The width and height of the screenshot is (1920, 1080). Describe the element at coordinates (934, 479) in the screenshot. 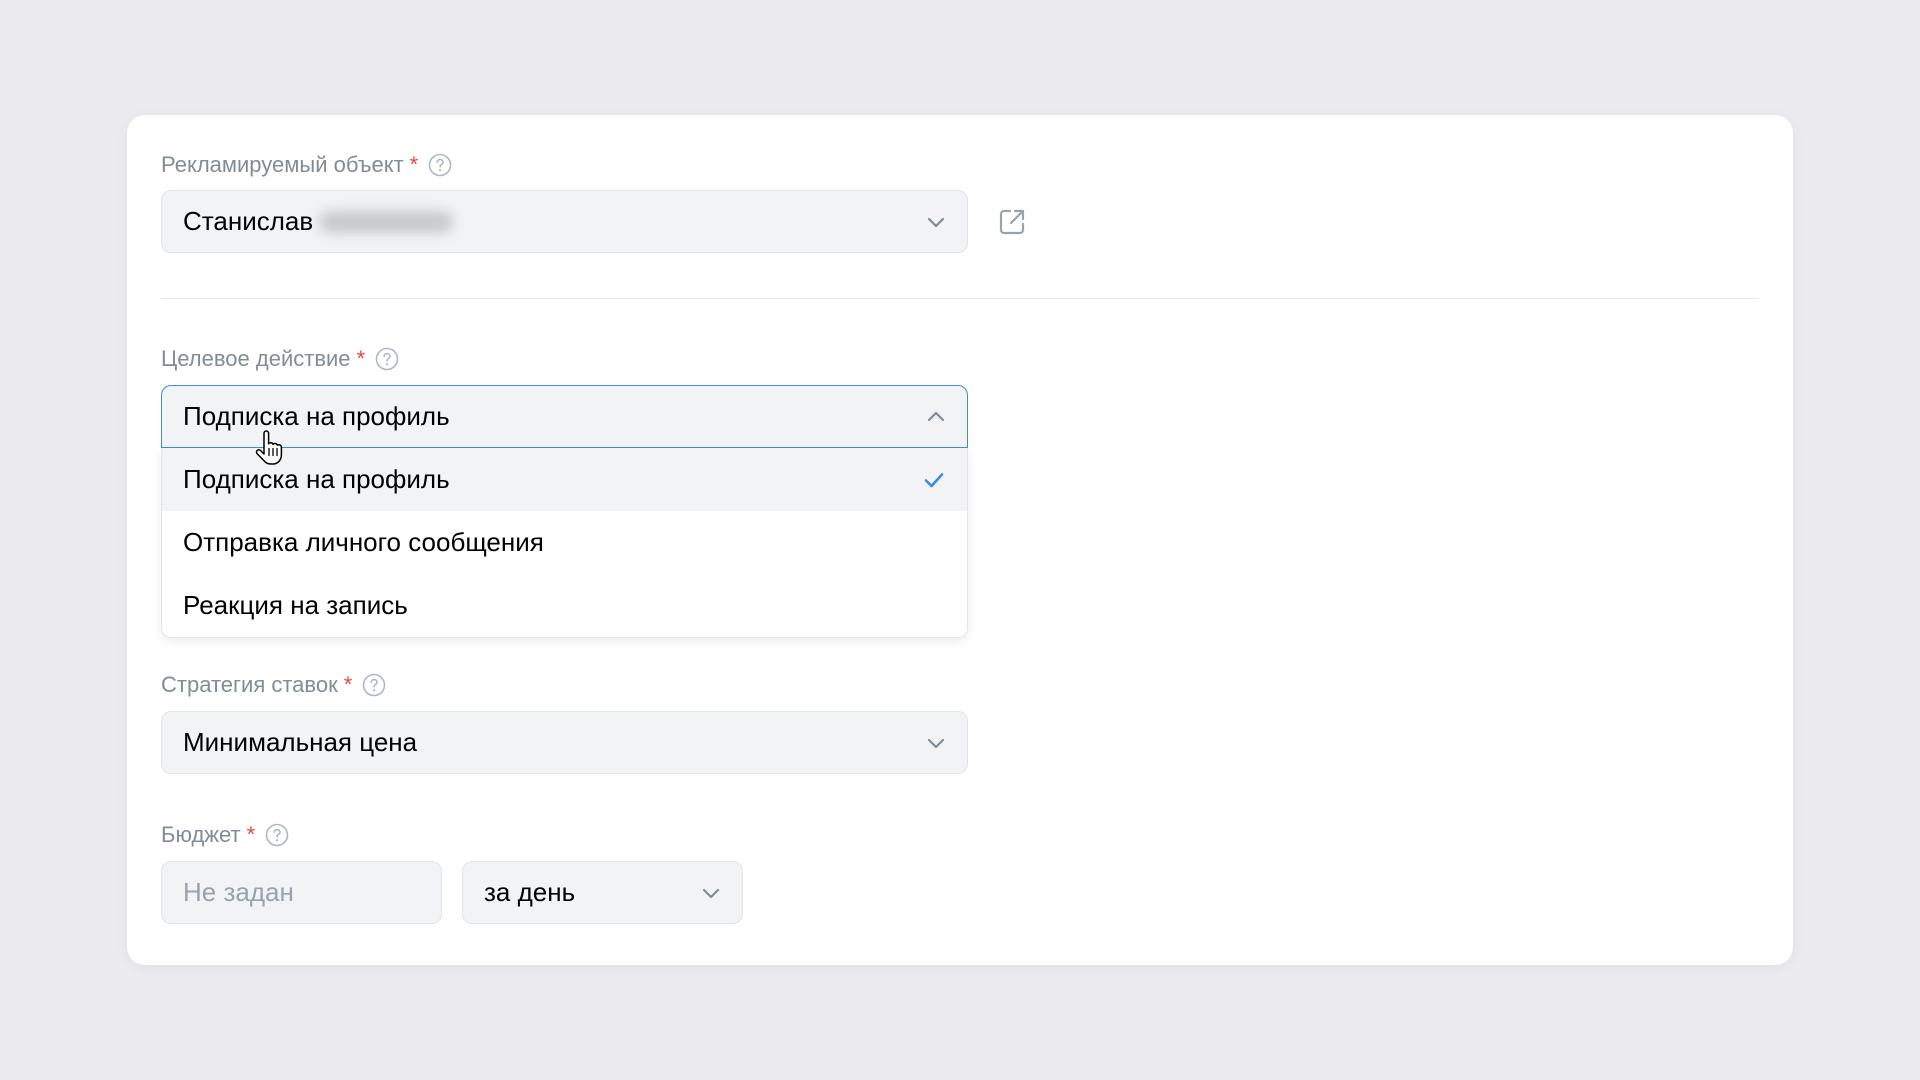

I see `check-icon` at that location.